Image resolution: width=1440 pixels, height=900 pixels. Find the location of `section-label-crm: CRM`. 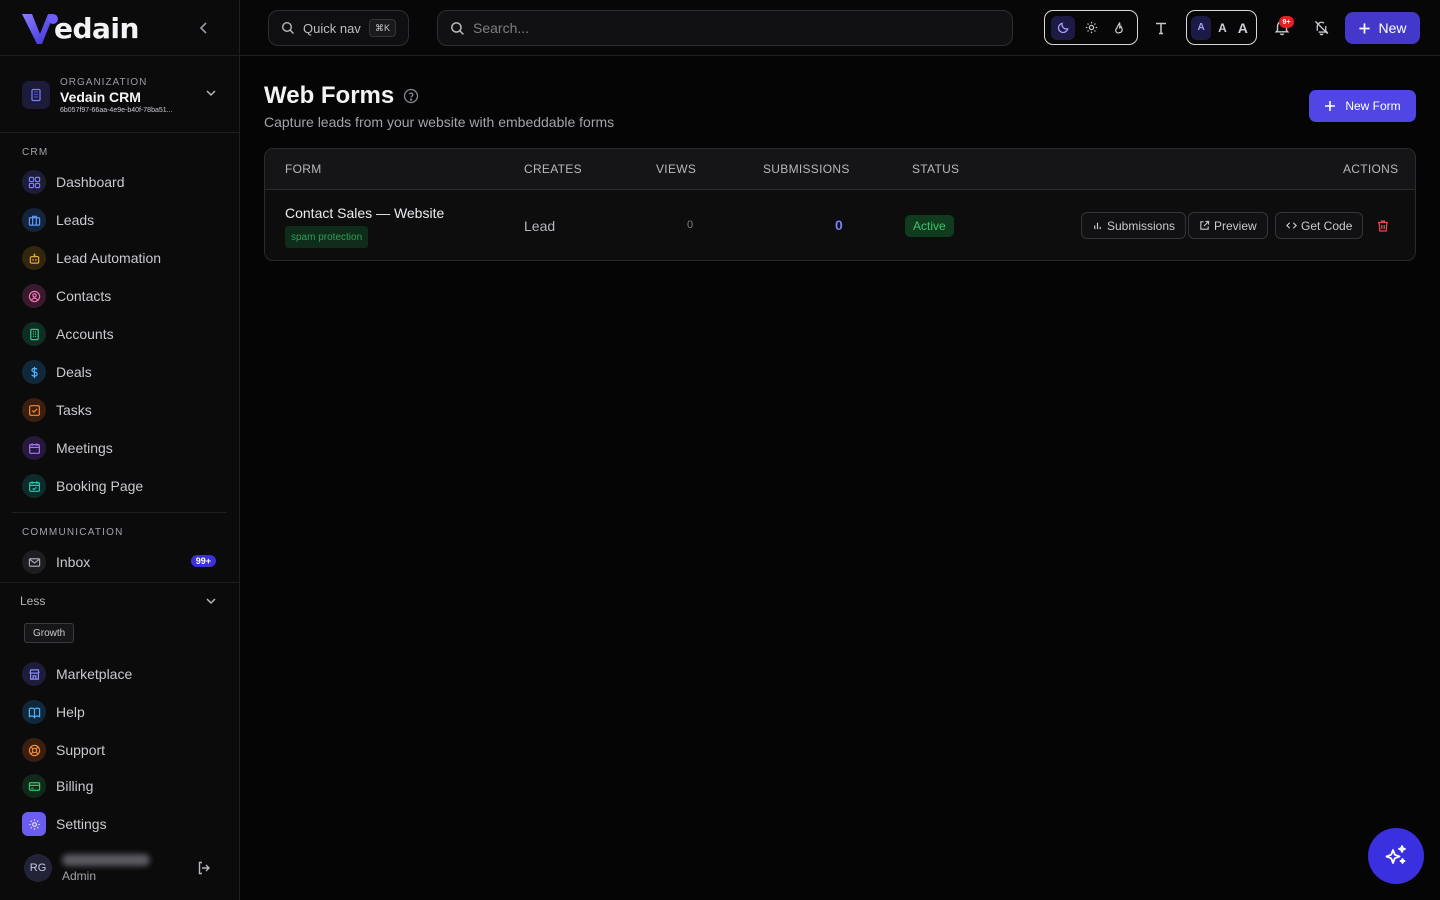

section-label-crm: CRM is located at coordinates (35, 152).